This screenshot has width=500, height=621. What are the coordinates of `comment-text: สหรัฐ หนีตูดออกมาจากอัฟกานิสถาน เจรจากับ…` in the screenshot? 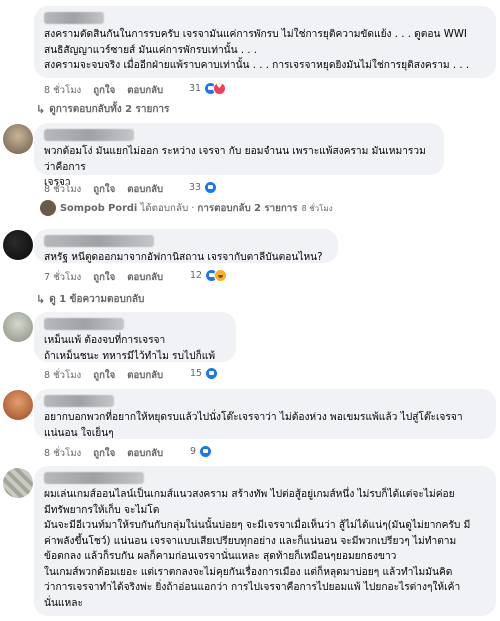 It's located at (183, 257).